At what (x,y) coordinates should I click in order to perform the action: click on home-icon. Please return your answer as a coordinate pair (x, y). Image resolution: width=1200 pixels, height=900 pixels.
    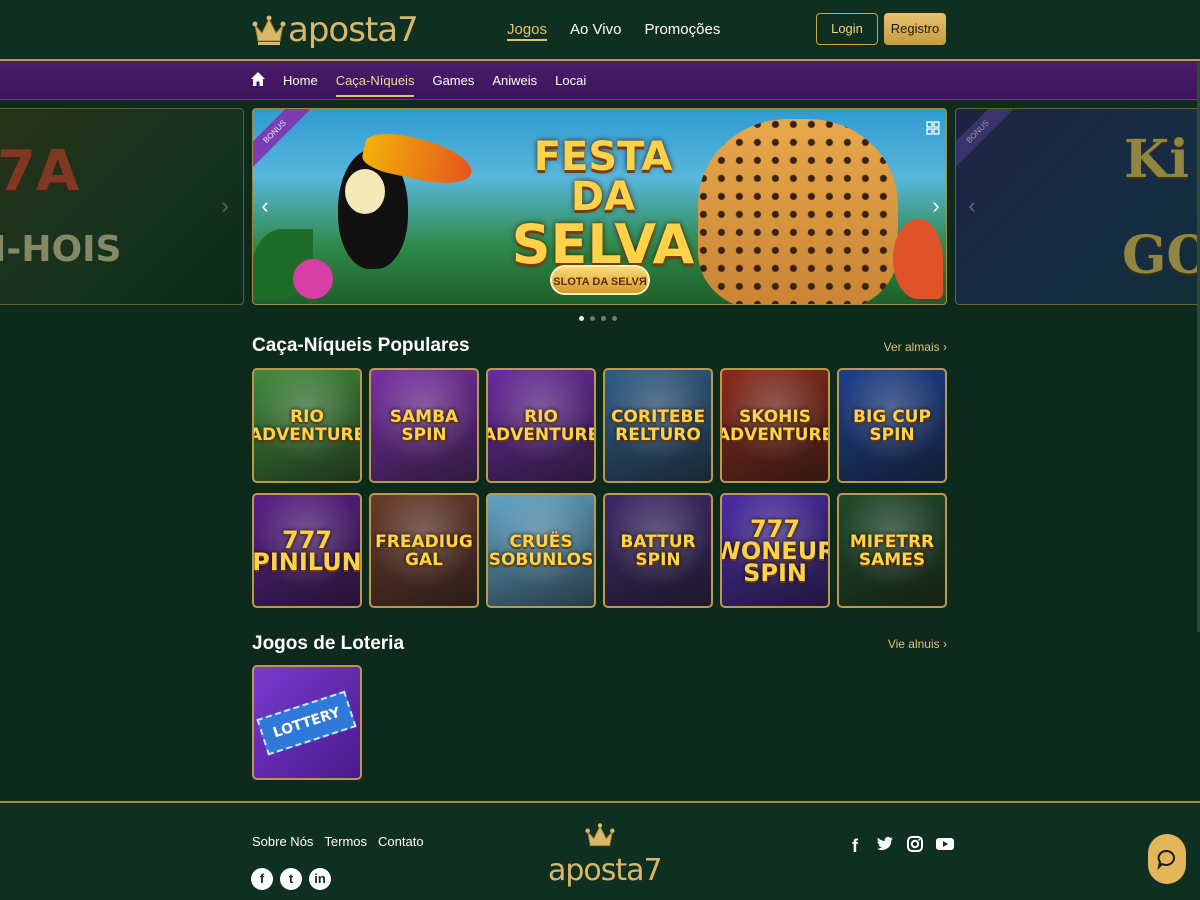
    Looking at the image, I should click on (258, 79).